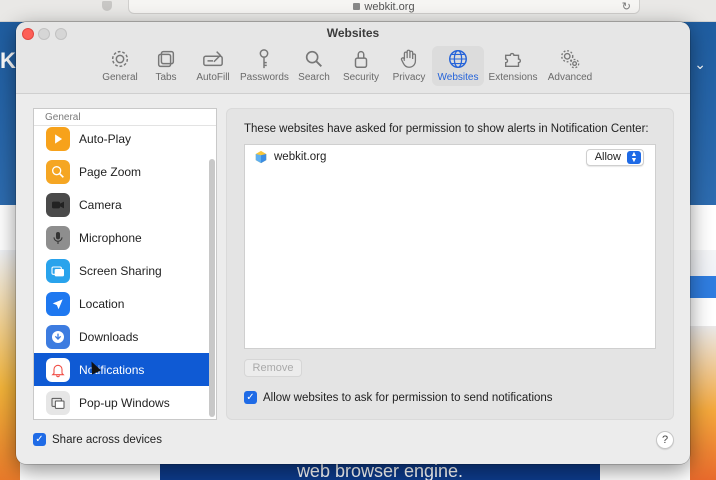 The image size is (716, 480). I want to click on sidebar-scrollbar, so click(212, 288).